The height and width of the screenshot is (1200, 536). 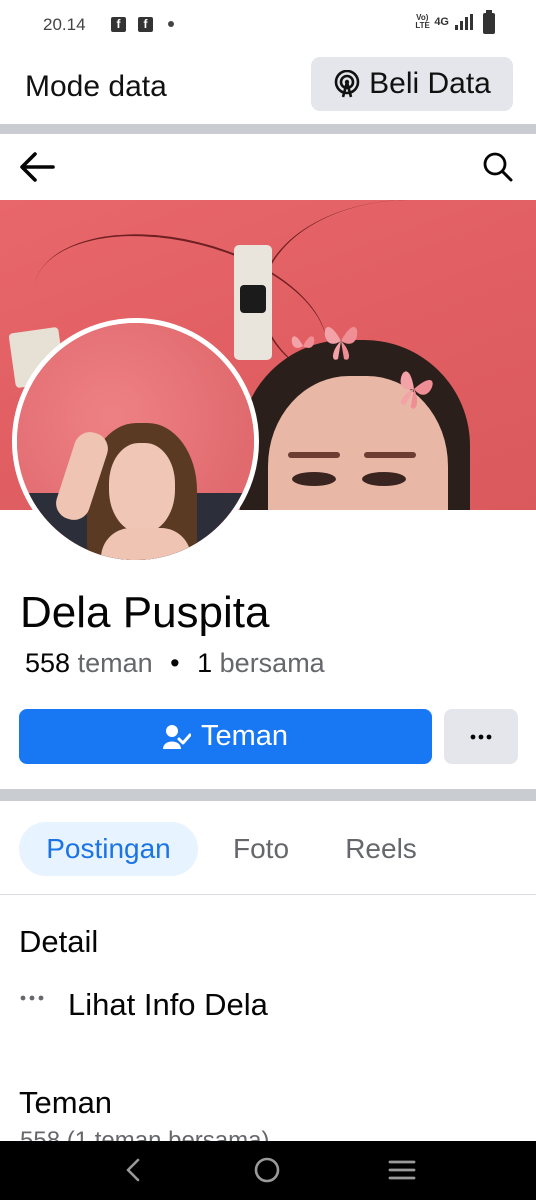 I want to click on battery-icon, so click(x=489, y=22).